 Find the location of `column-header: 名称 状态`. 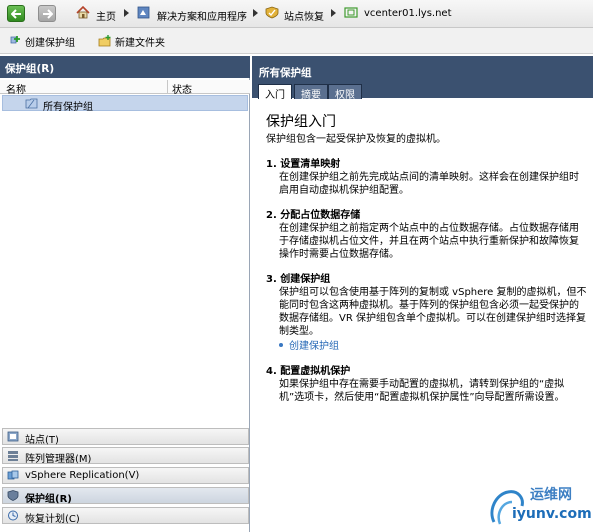

column-header: 名称 状态 is located at coordinates (125, 88).